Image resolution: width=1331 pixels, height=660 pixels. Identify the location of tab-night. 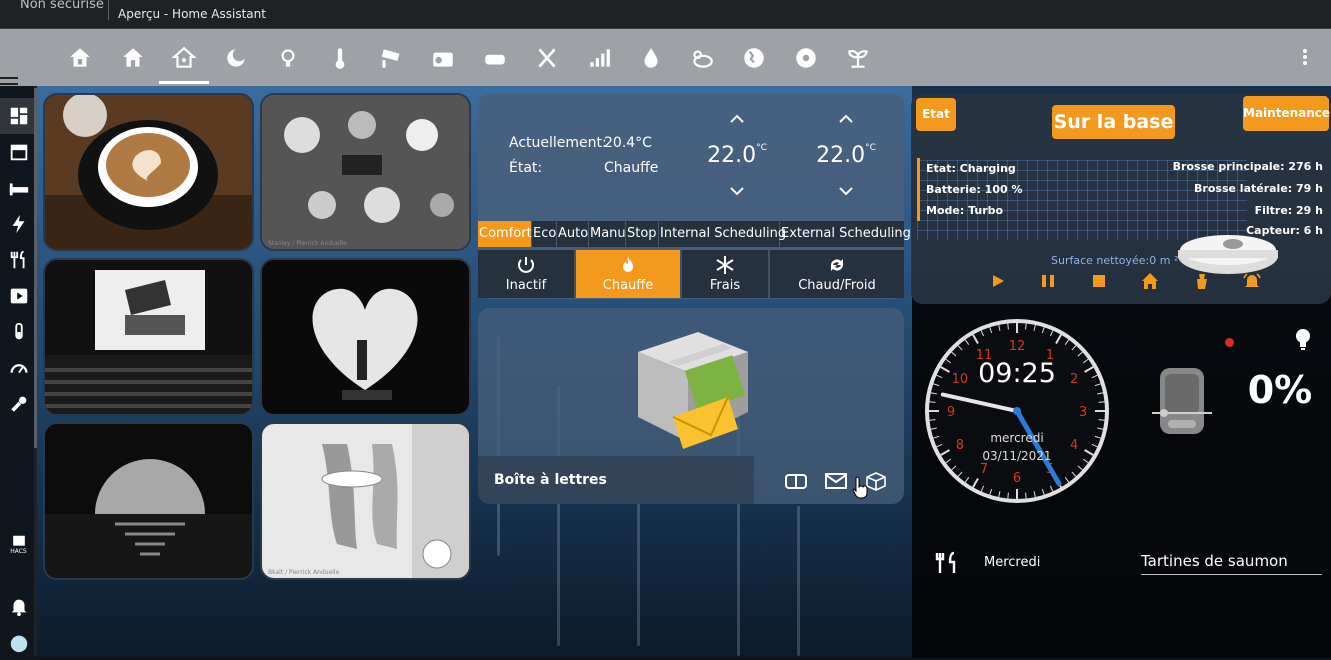
(236, 58).